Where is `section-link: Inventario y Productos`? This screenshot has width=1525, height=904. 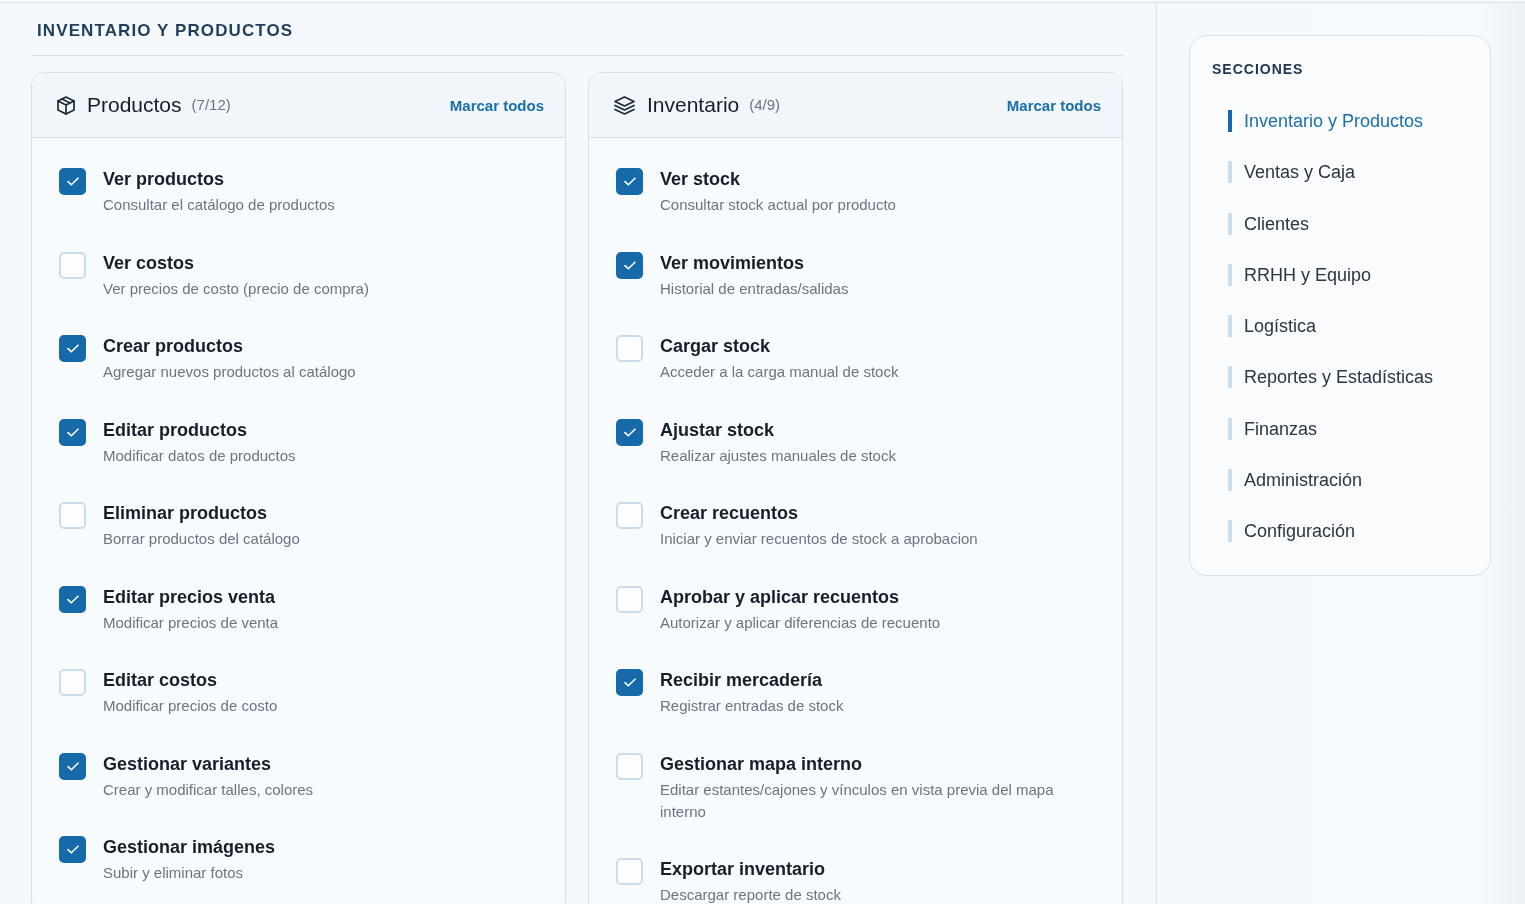
section-link: Inventario y Productos is located at coordinates (1326, 121).